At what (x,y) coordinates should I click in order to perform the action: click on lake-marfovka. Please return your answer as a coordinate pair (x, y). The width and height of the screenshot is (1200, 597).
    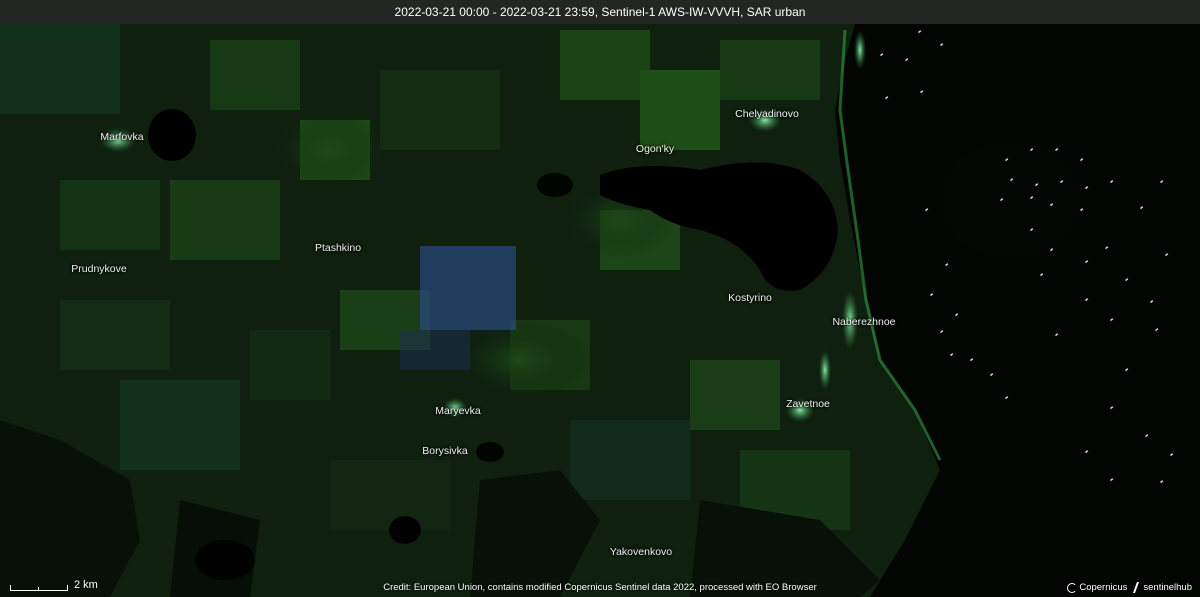
    Looking at the image, I should click on (172, 135).